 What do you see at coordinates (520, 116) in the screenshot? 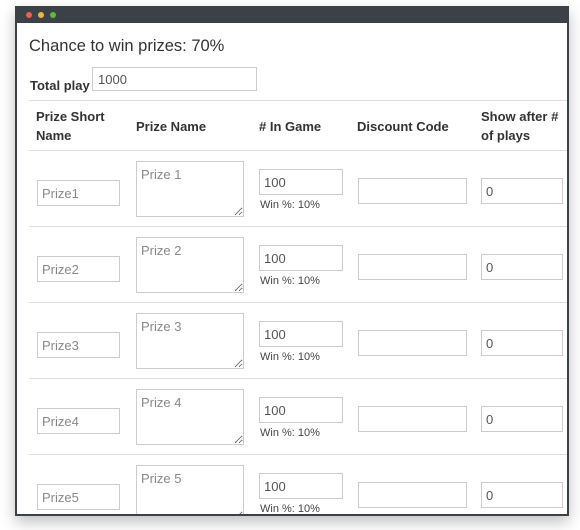
I see `column-header-line: Show after #` at bounding box center [520, 116].